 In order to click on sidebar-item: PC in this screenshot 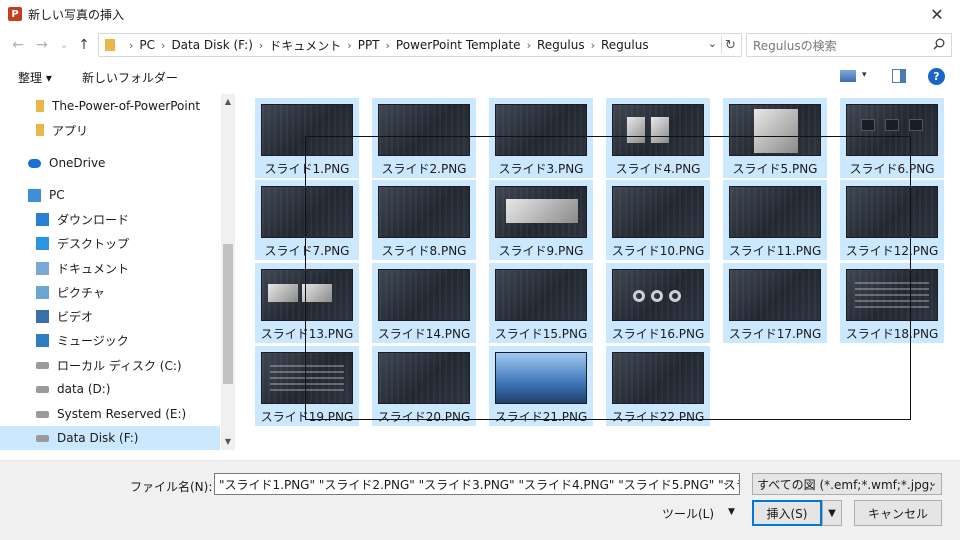, I will do `click(110, 195)`.